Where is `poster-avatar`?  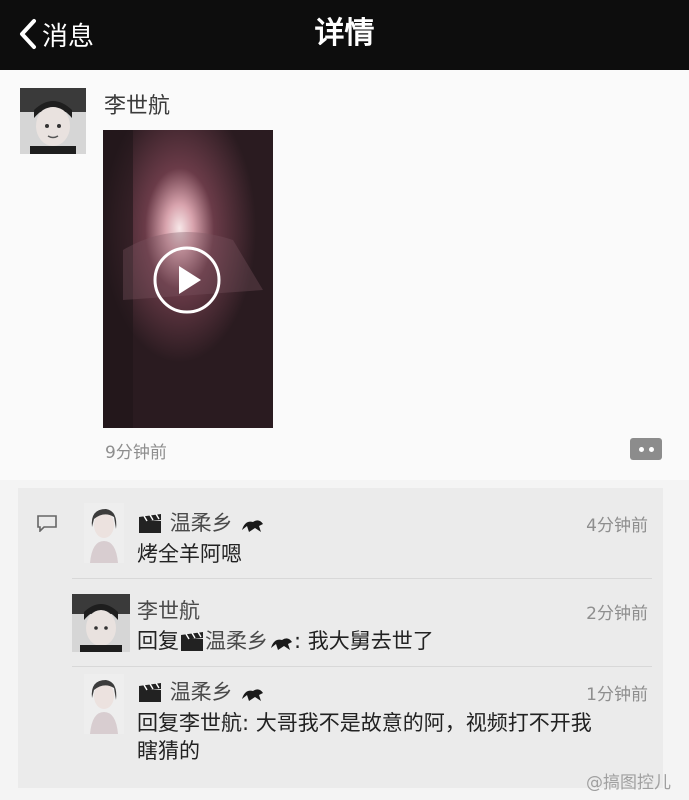 poster-avatar is located at coordinates (53, 121).